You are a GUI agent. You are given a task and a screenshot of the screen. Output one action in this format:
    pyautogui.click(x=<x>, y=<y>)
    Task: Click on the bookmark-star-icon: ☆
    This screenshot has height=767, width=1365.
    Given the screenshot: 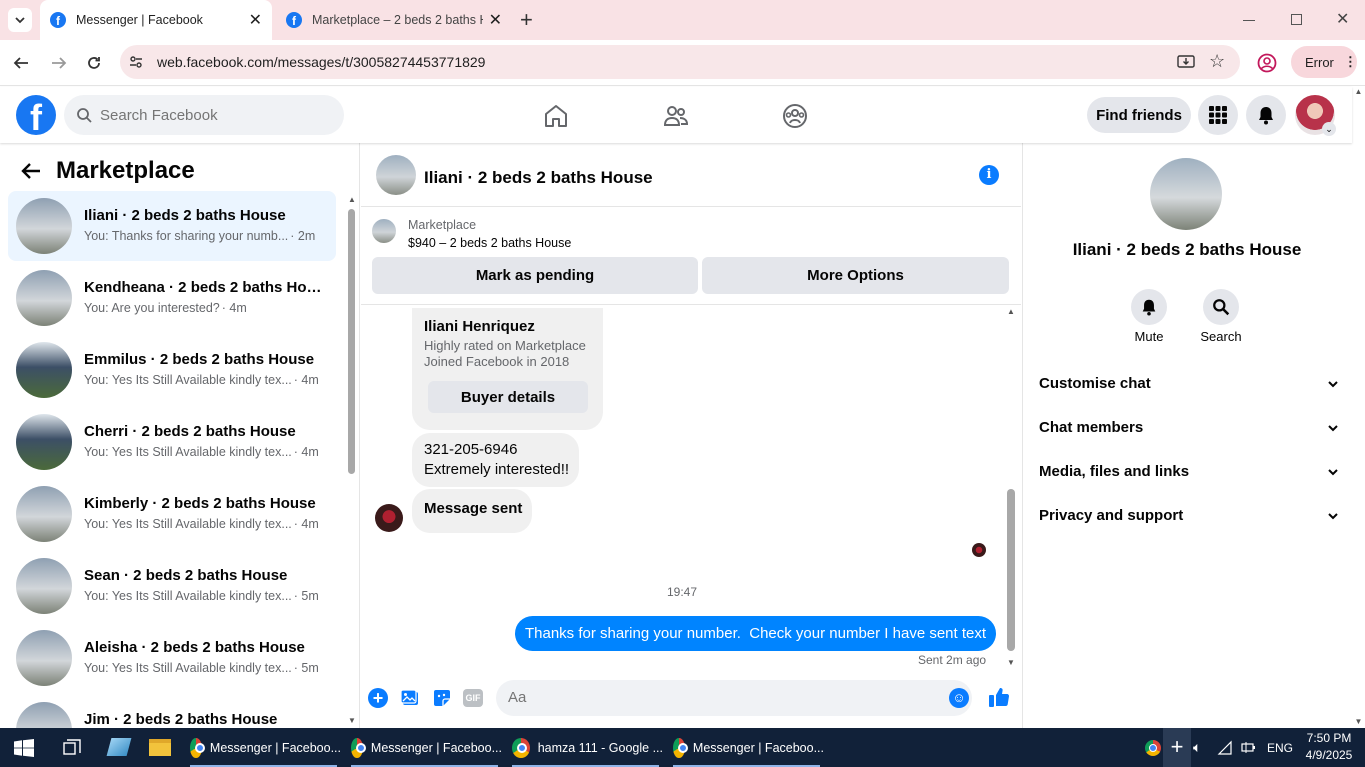 What is the action you would take?
    pyautogui.click(x=1217, y=61)
    